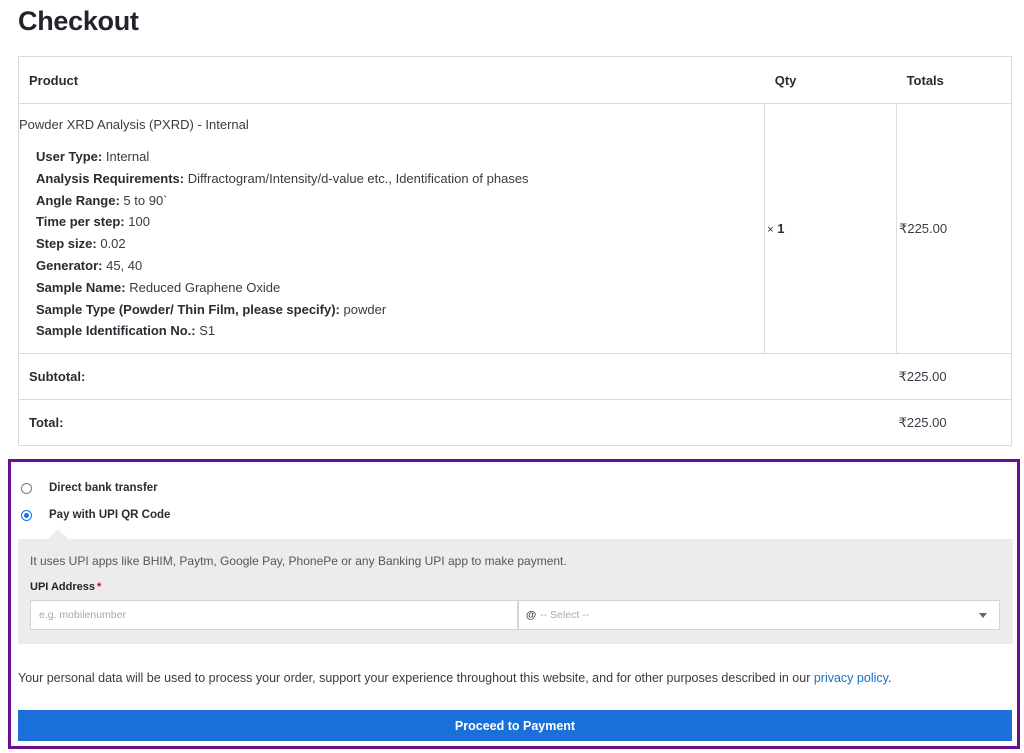 This screenshot has height=753, width=1024. Describe the element at coordinates (82, 615) in the screenshot. I see `upi-input-placeholder: e.g. mobilenumber` at that location.